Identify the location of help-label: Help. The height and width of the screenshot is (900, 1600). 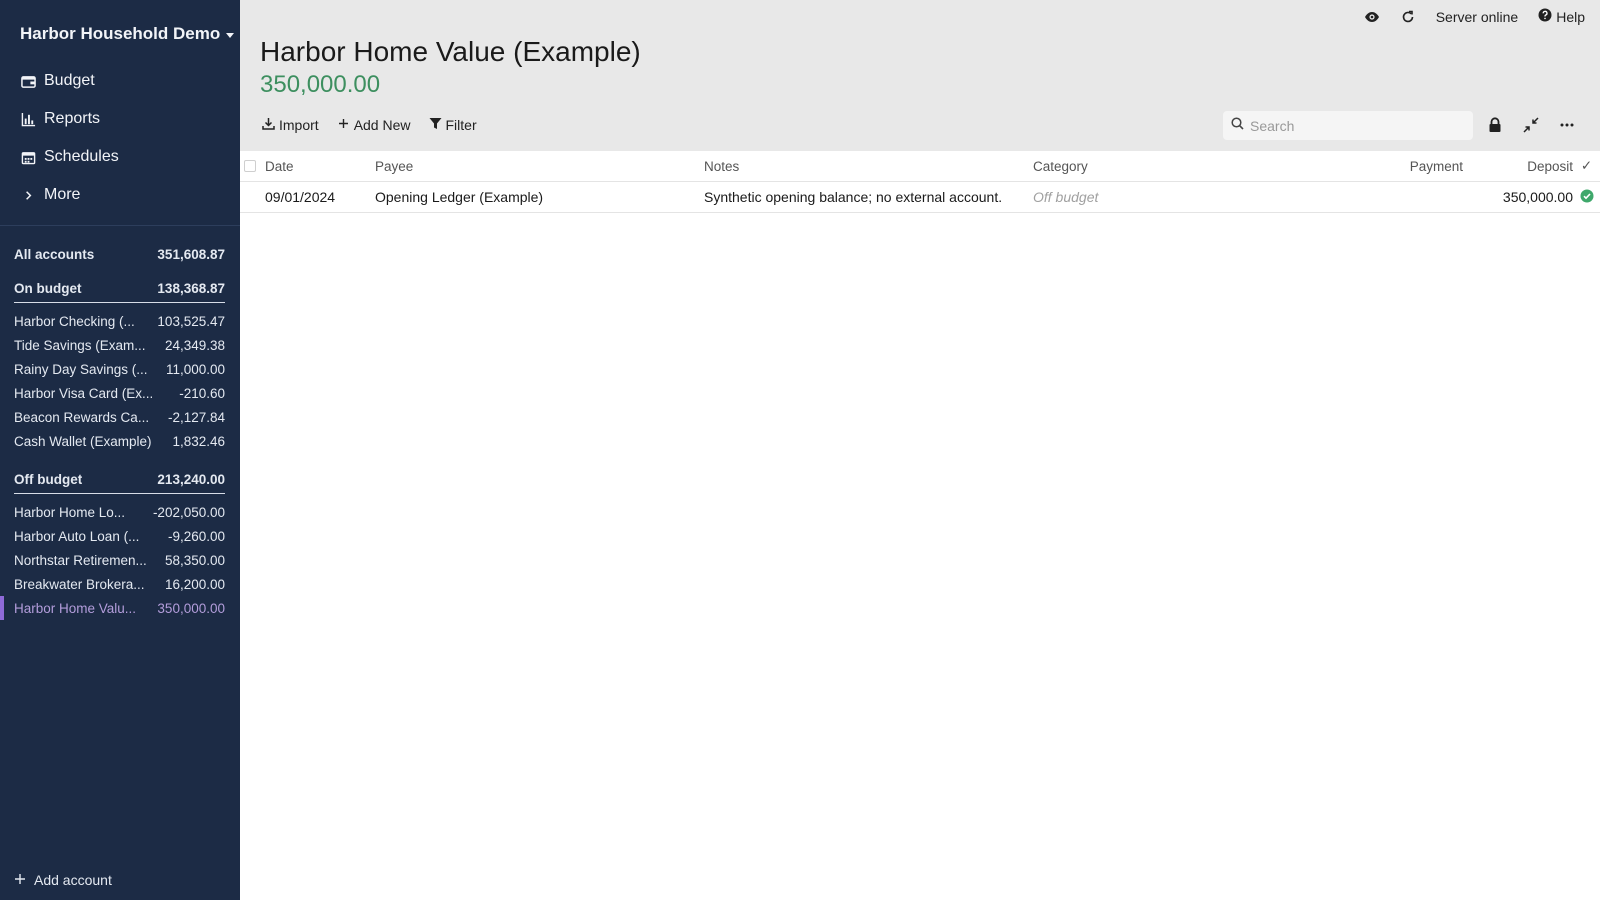
(1570, 16).